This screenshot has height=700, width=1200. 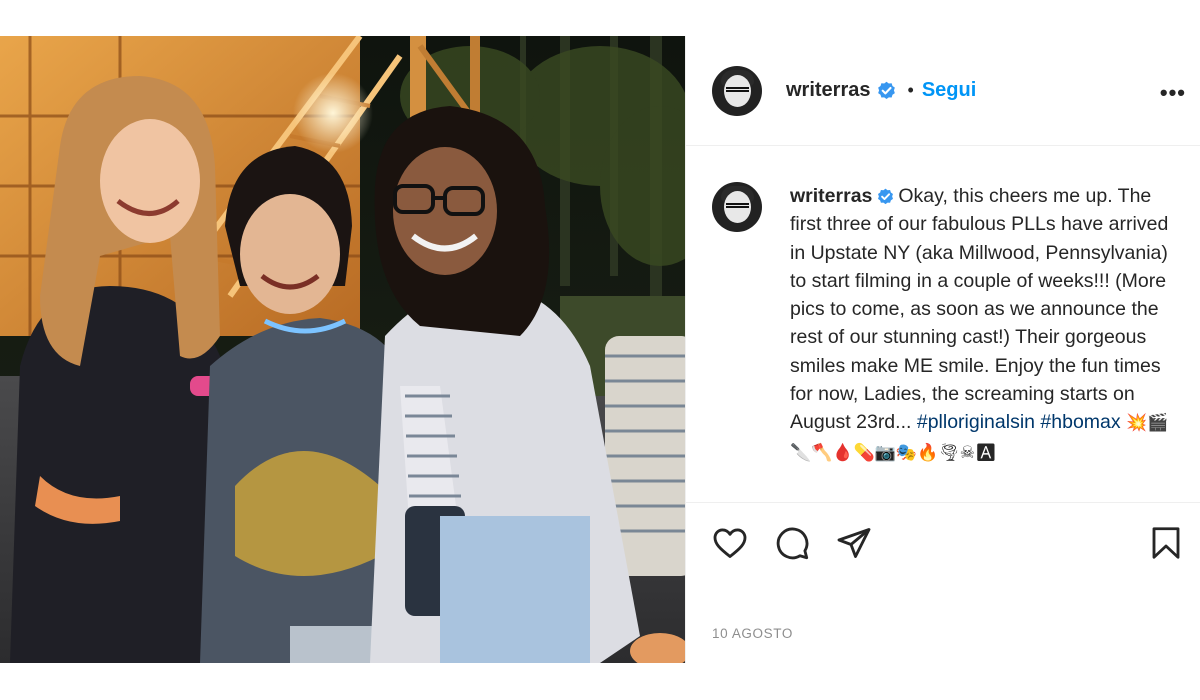 What do you see at coordinates (949, 90) in the screenshot?
I see `follow-button: Segui` at bounding box center [949, 90].